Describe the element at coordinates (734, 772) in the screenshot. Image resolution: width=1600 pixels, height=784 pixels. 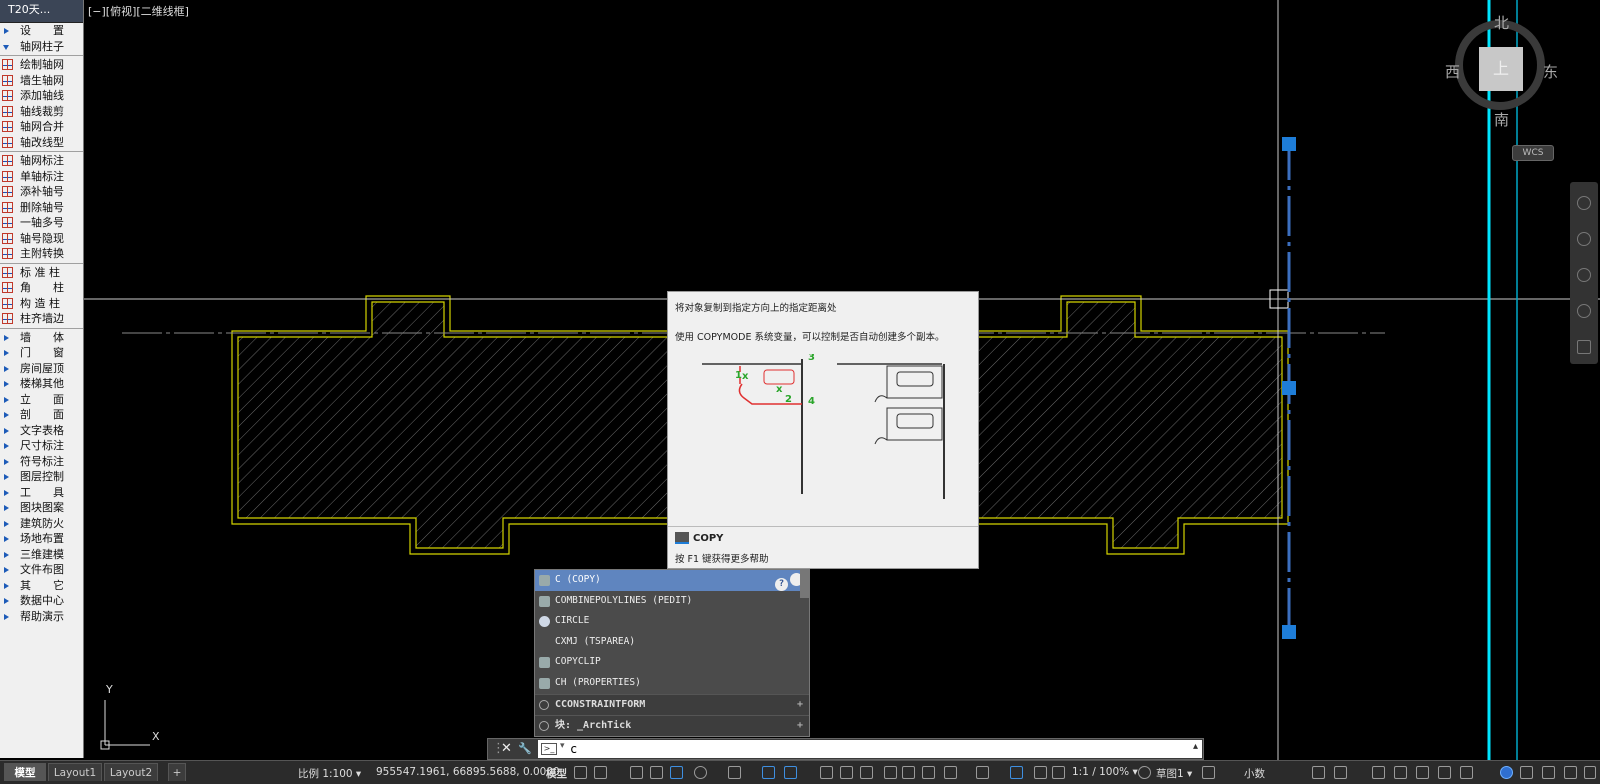
I see `isodraft-icon` at that location.